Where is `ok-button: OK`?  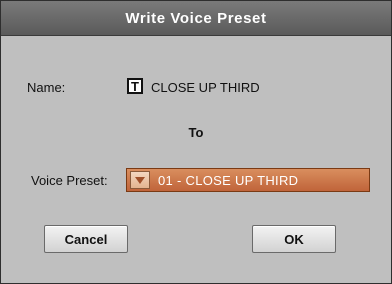 ok-button: OK is located at coordinates (294, 239).